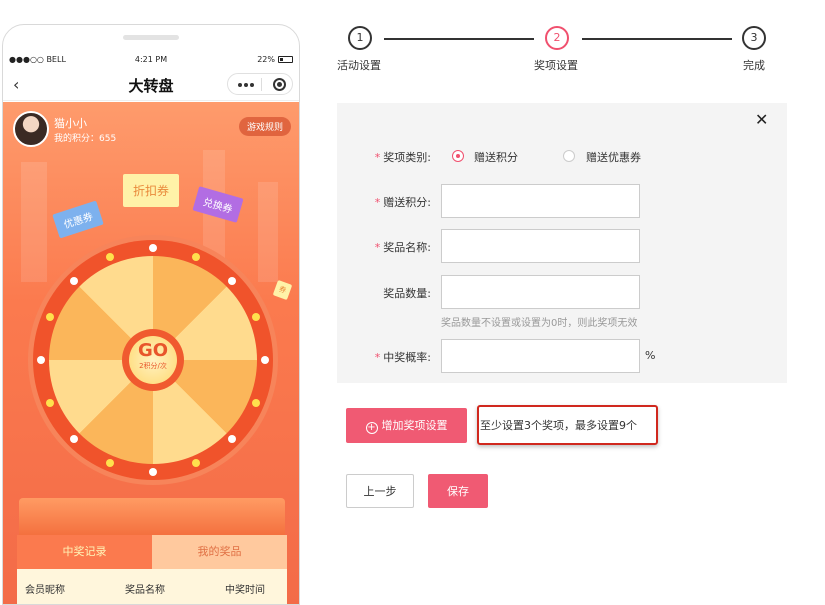 This screenshot has height=605, width=825. Describe the element at coordinates (407, 357) in the screenshot. I see `probability-label-text: 中奖概率:` at that location.